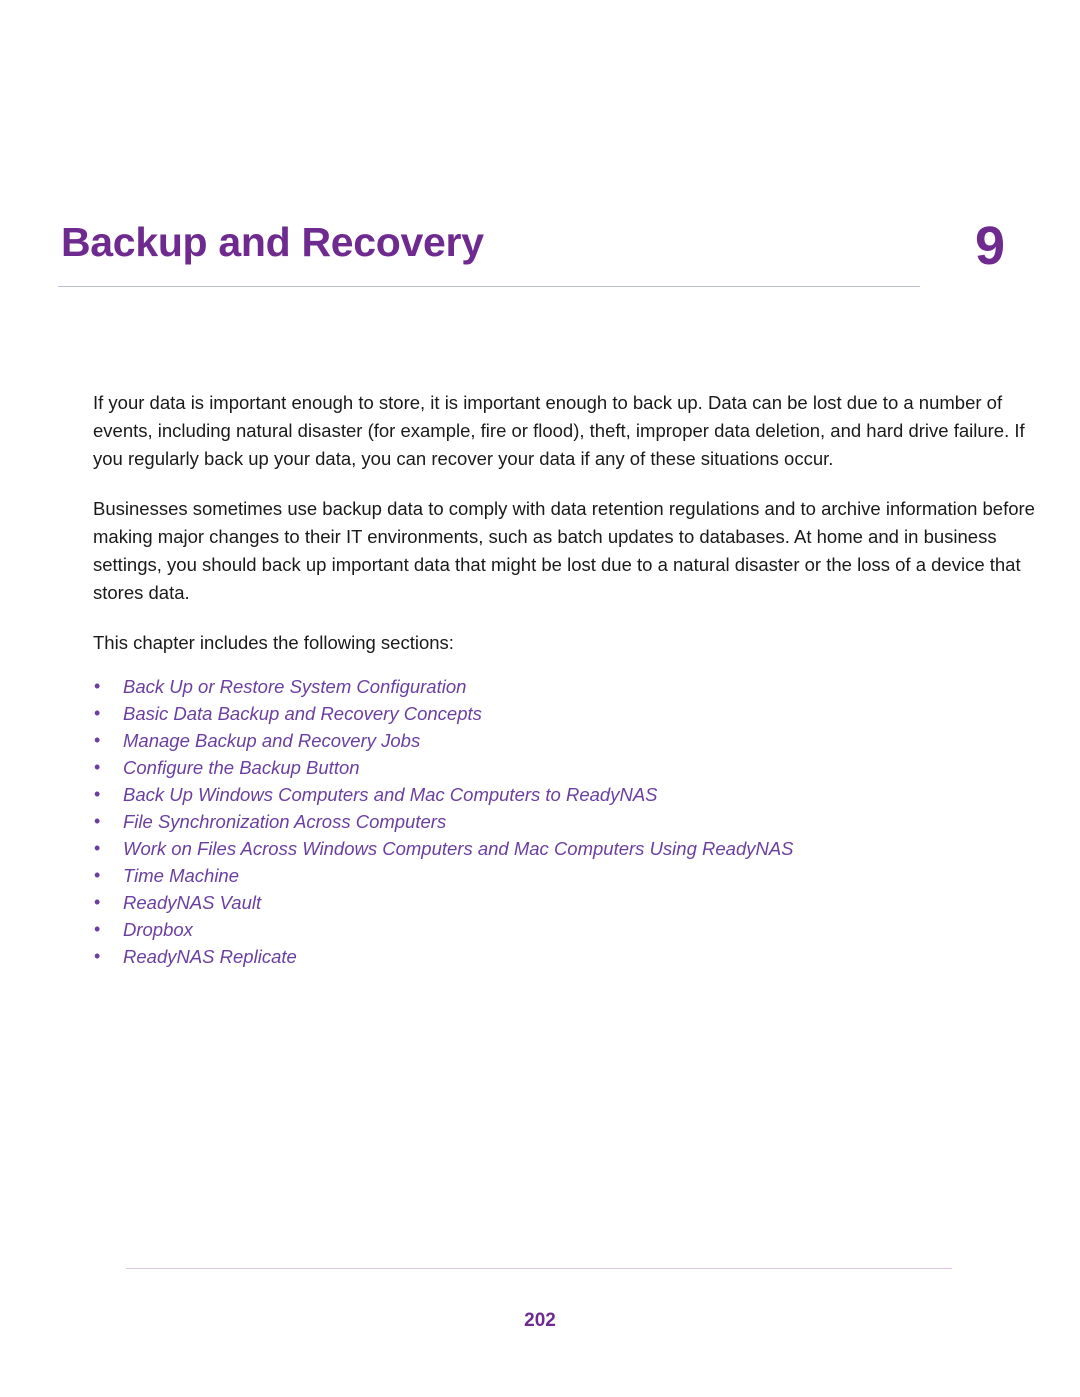  Describe the element at coordinates (570, 956) in the screenshot. I see `list-item: • ReadyNAS Replicate` at that location.